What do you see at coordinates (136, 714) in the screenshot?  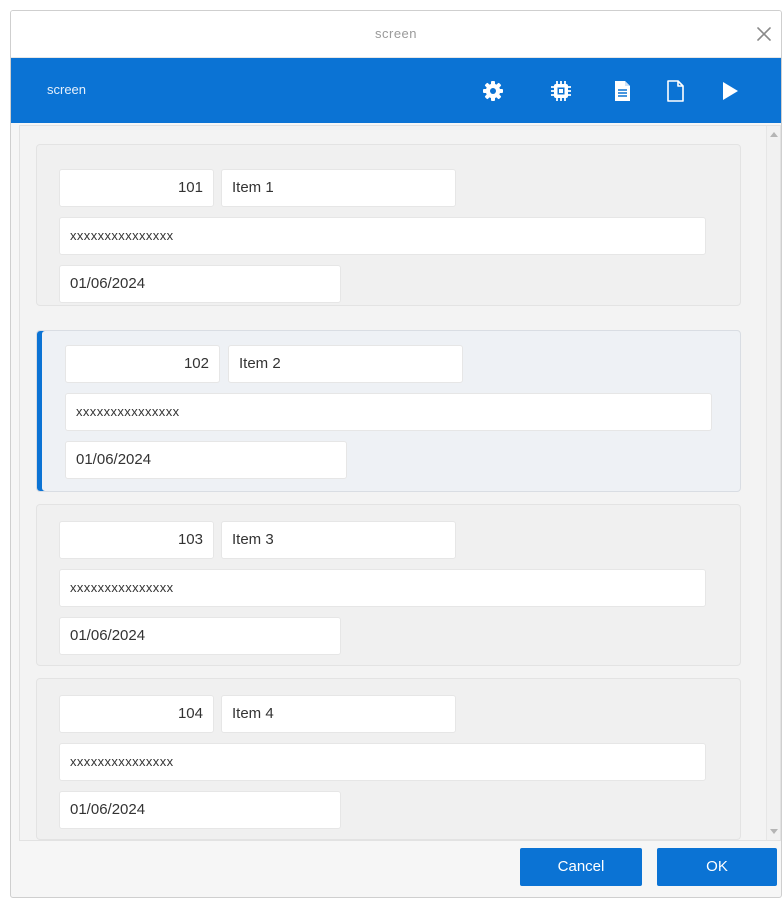 I see `item-number-field: 104` at bounding box center [136, 714].